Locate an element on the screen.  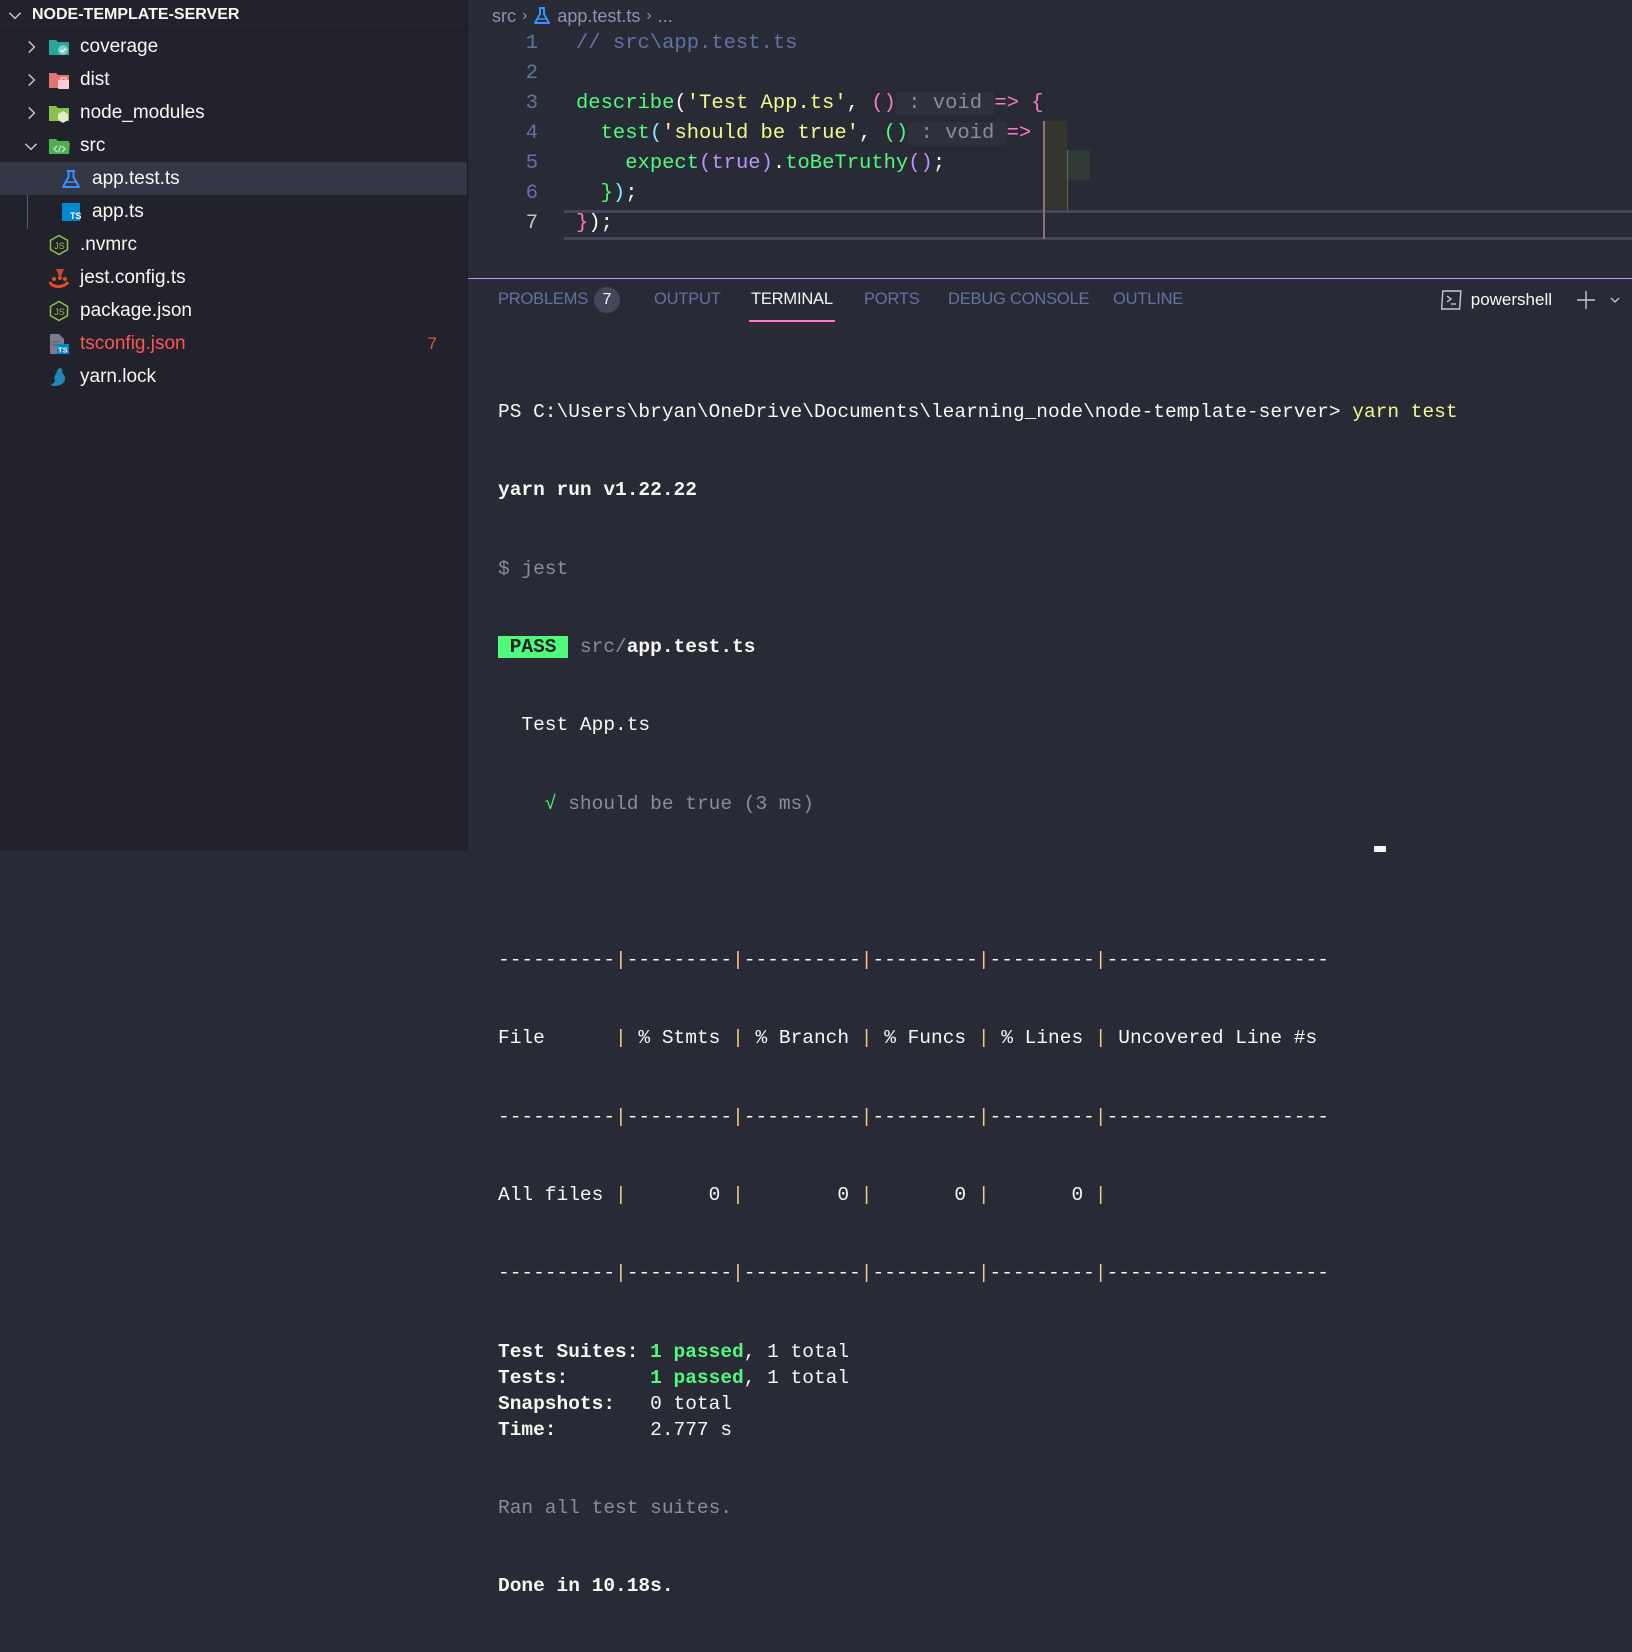
terminal-line: $ jest is located at coordinates (533, 568).